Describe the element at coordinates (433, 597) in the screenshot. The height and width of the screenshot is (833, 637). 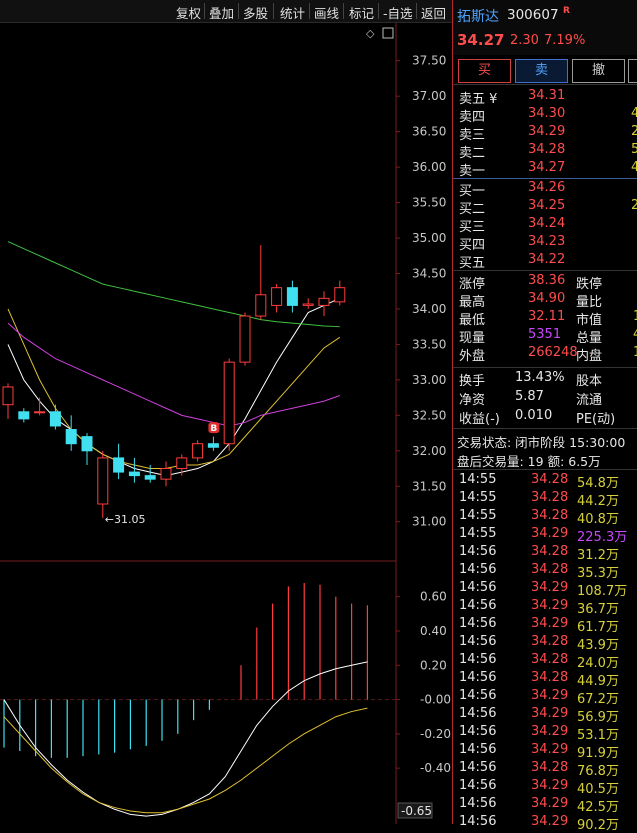
I see `macd-tick-label: 0.60` at that location.